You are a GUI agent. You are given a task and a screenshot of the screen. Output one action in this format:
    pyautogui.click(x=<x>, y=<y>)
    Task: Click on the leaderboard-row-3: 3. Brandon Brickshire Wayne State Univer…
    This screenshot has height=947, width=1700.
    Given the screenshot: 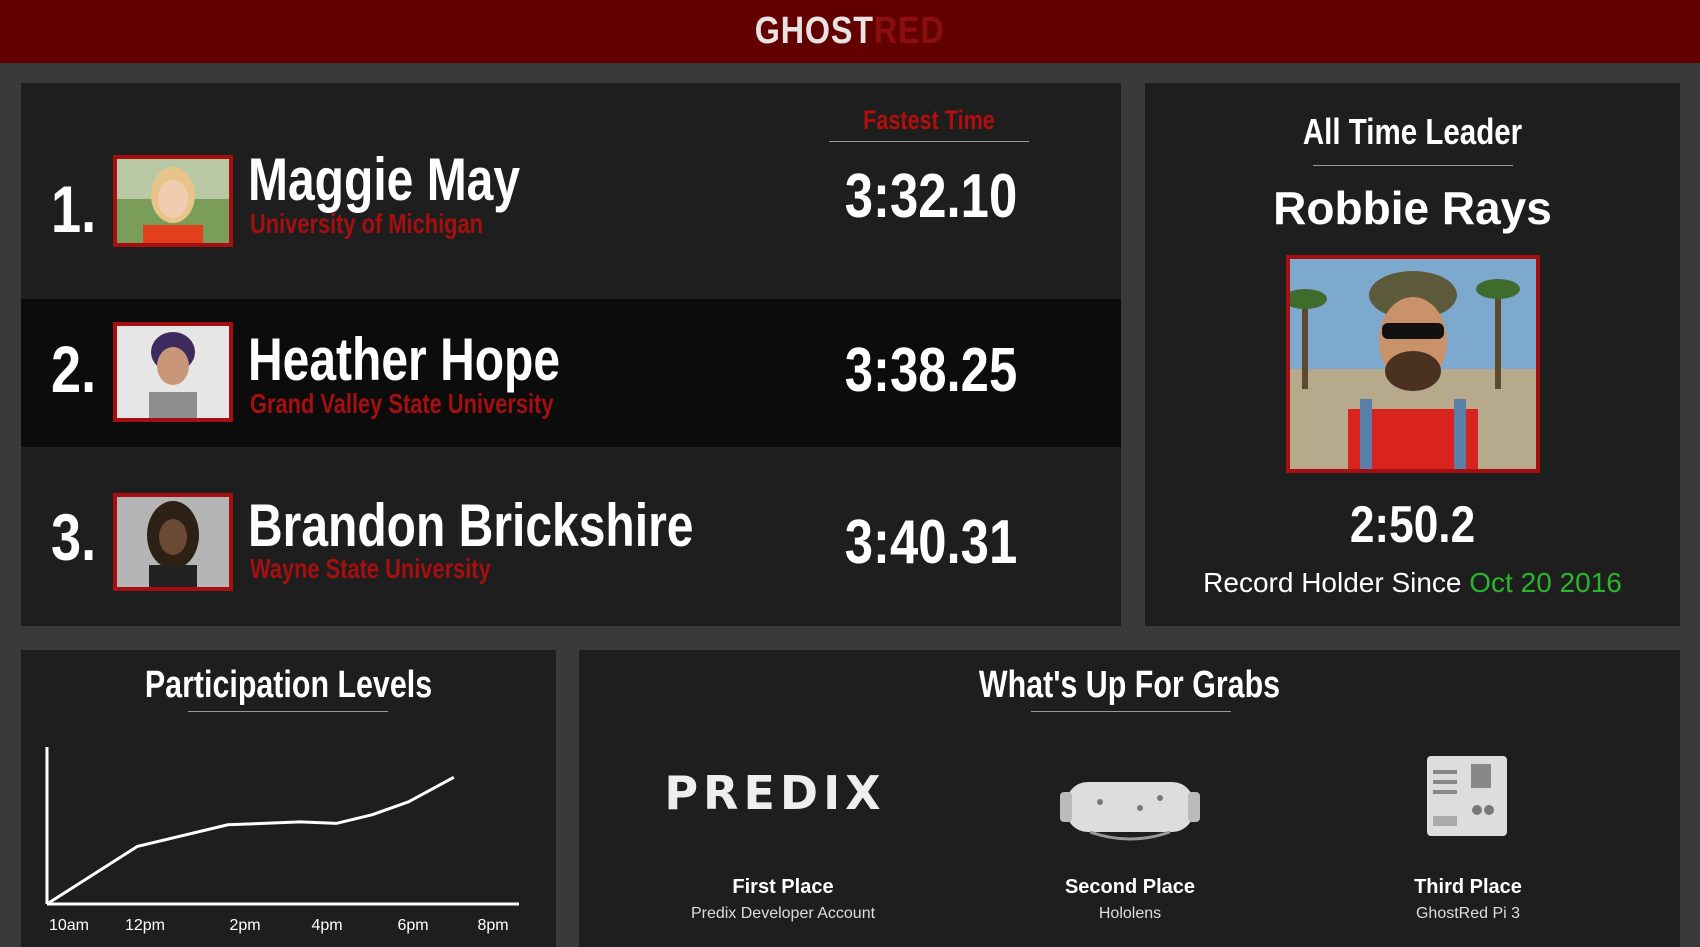 What is the action you would take?
    pyautogui.click(x=571, y=536)
    